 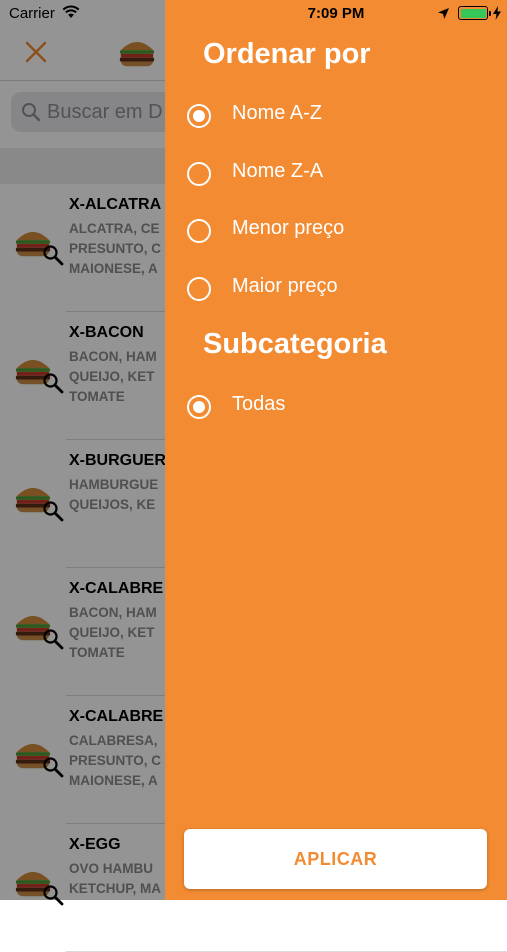 I want to click on sort-section-title: Ordenar por, so click(x=287, y=54).